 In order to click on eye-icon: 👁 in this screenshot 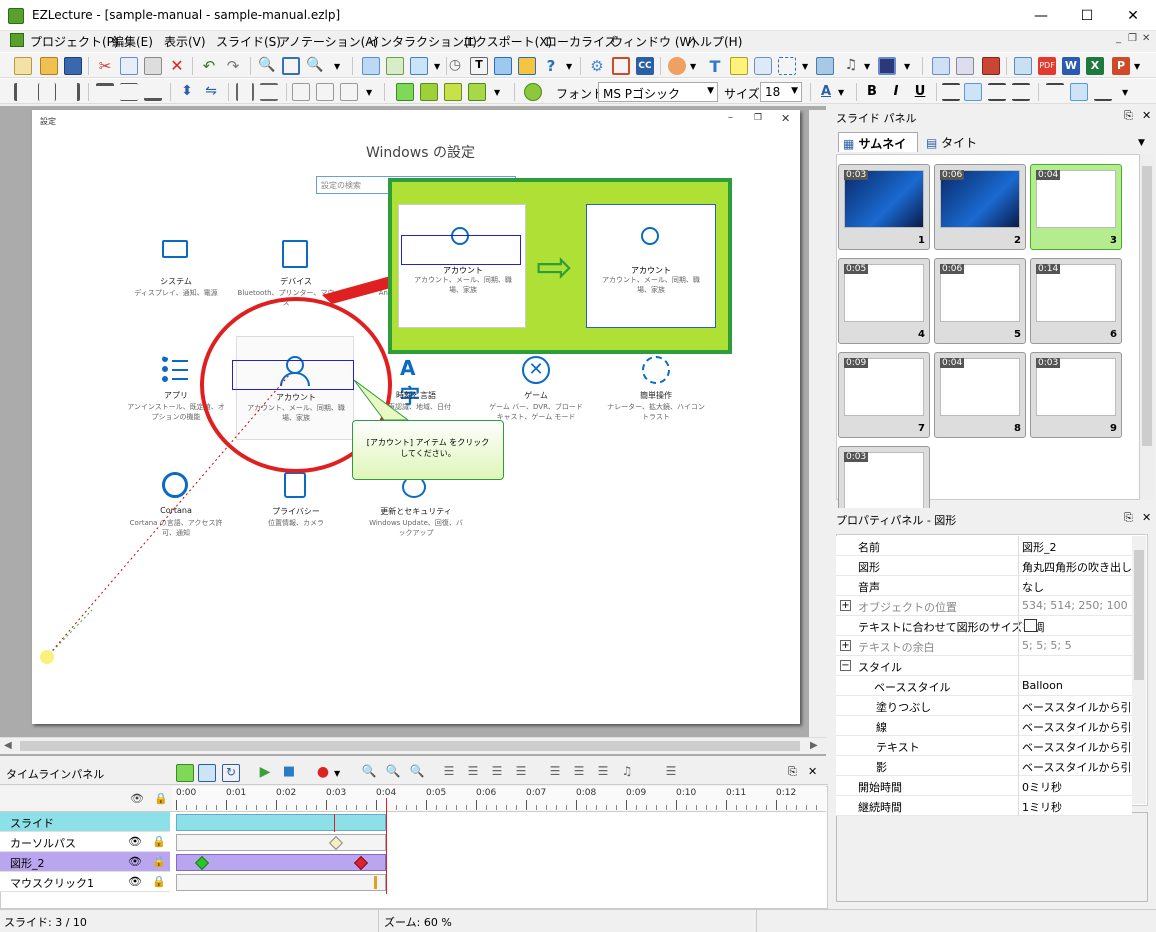, I will do `click(135, 881)`.